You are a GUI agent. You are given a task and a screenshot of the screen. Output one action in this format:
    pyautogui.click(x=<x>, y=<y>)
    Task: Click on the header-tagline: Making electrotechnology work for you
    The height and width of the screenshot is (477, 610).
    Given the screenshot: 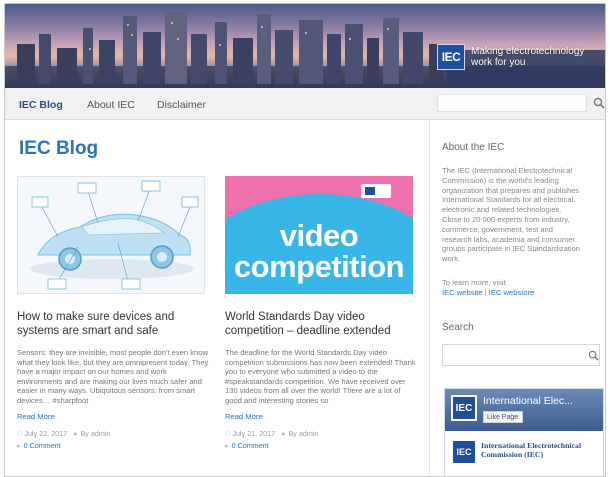 What is the action you would take?
    pyautogui.click(x=528, y=57)
    